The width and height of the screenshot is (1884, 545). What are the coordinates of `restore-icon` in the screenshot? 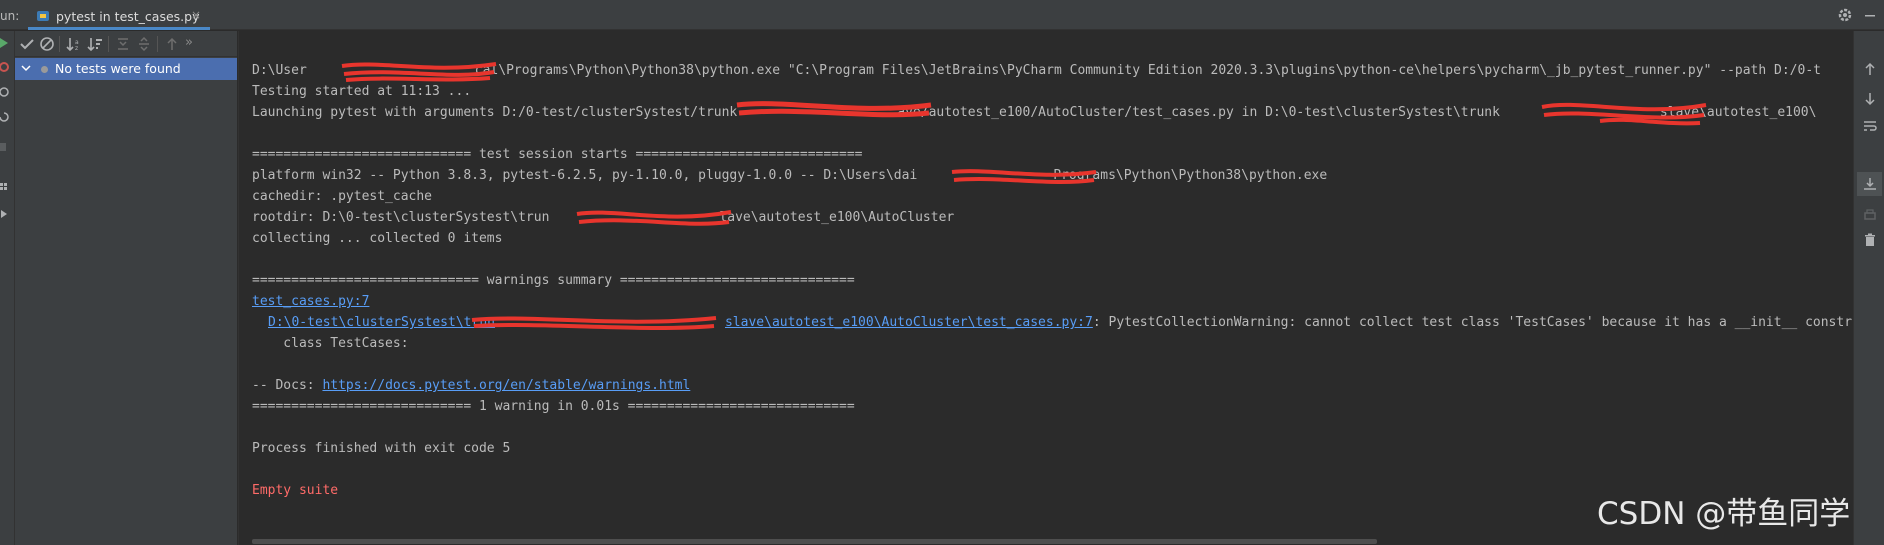 It's located at (6, 117).